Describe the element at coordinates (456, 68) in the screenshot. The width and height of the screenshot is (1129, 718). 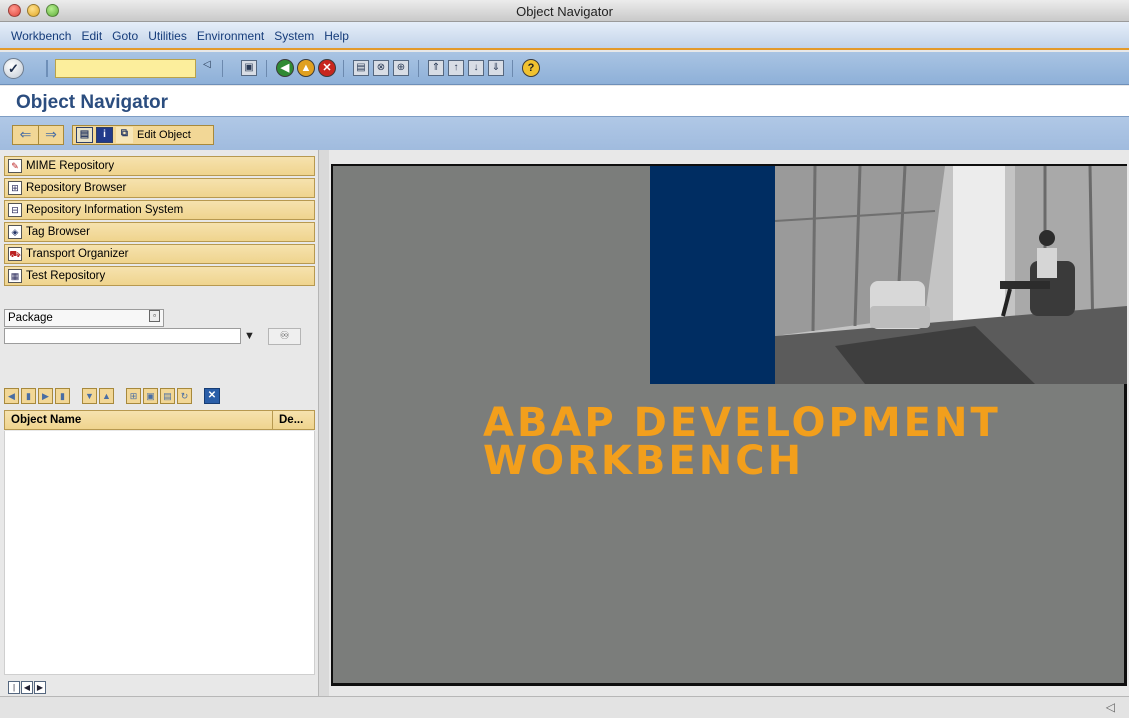
I see `previous-page-icon: ↑` at that location.